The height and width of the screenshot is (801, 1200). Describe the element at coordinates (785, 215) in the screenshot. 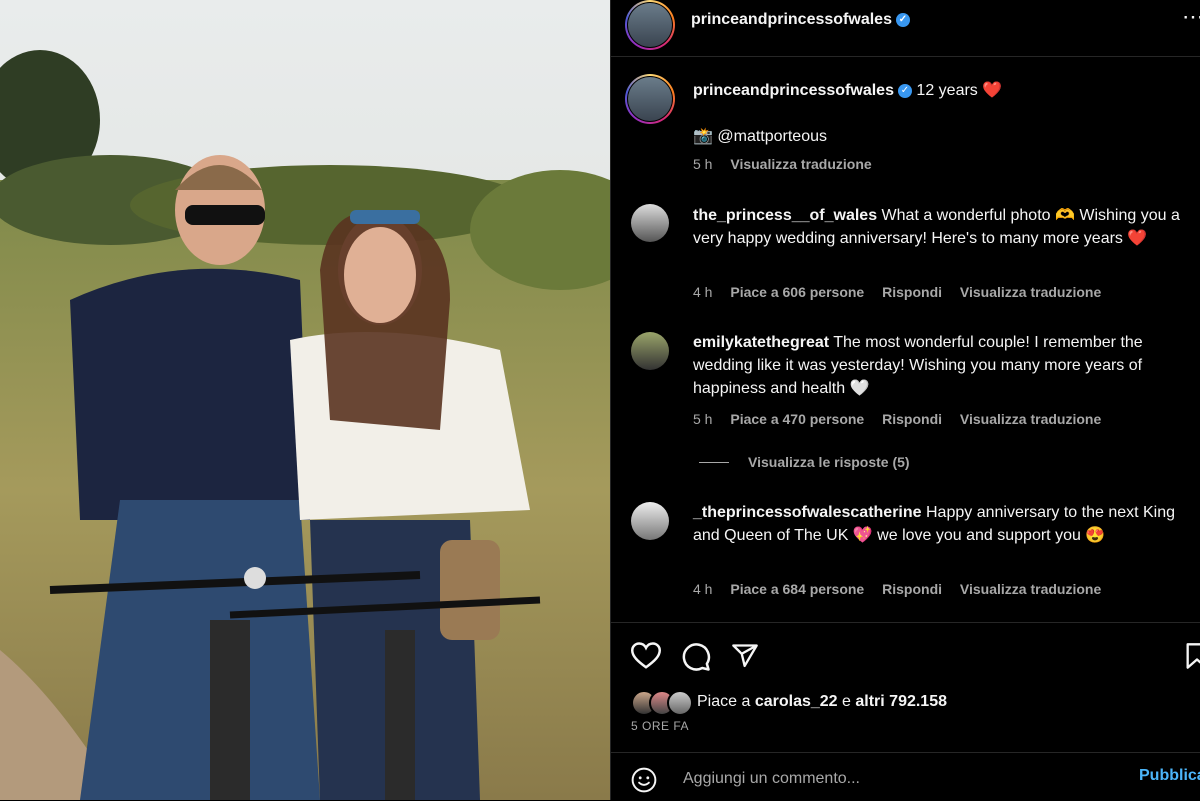

I see `comment-user: the_princess__of_wales` at that location.